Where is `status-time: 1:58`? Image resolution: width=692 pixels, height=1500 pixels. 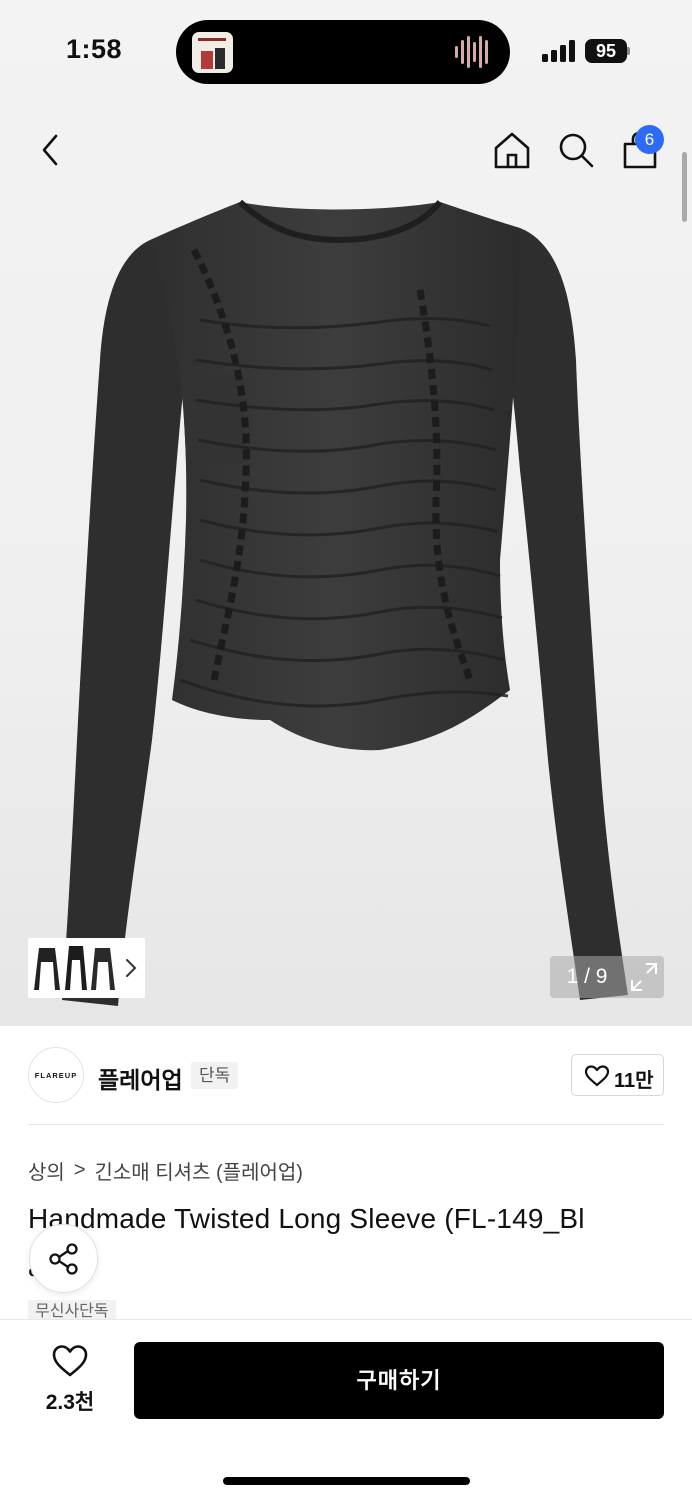 status-time: 1:58 is located at coordinates (94, 49).